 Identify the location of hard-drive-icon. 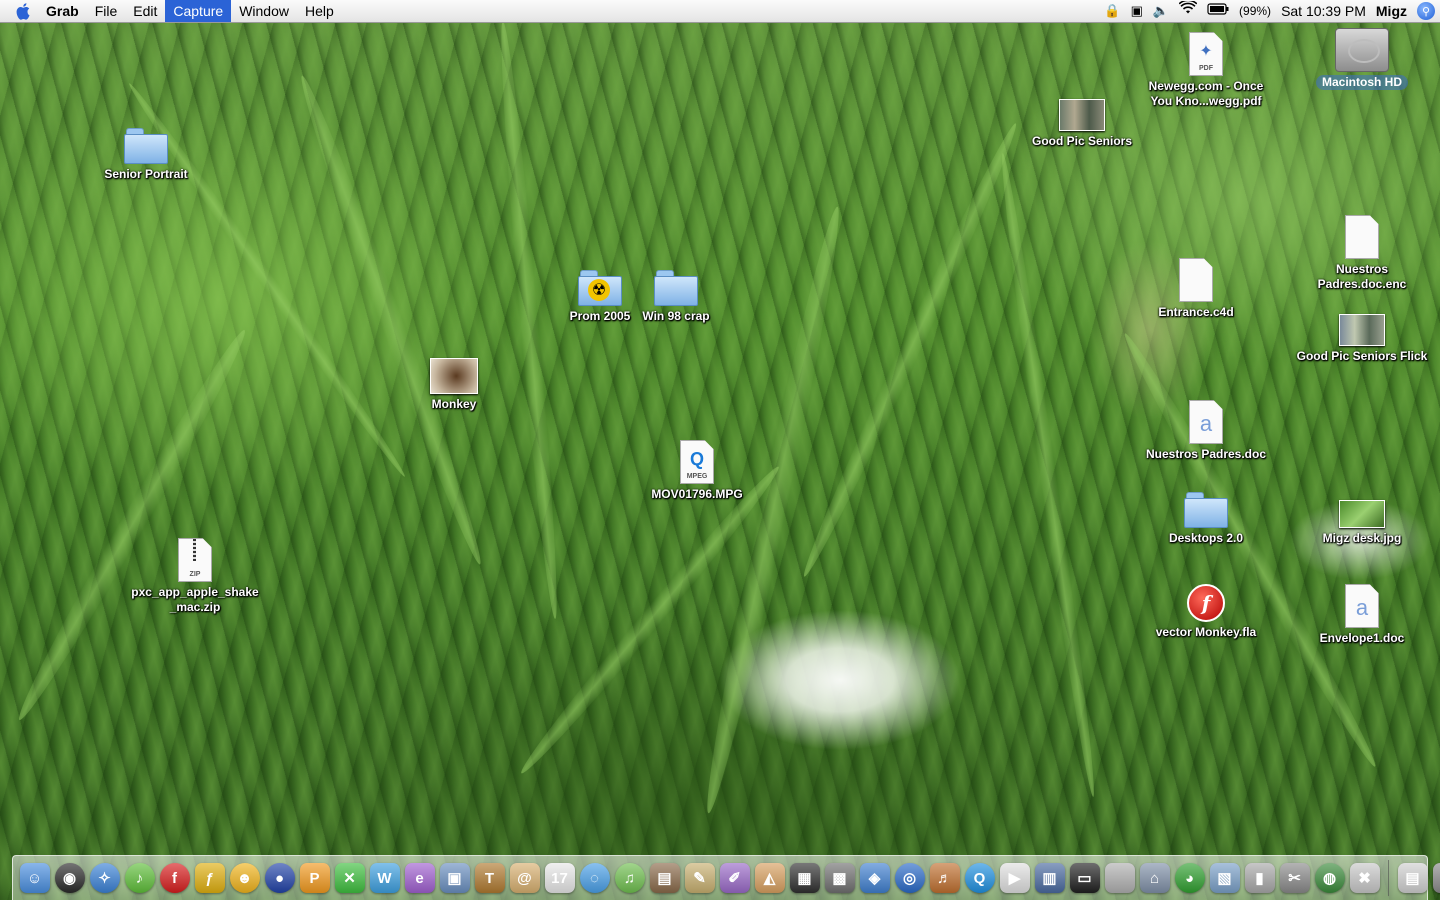
(1362, 50).